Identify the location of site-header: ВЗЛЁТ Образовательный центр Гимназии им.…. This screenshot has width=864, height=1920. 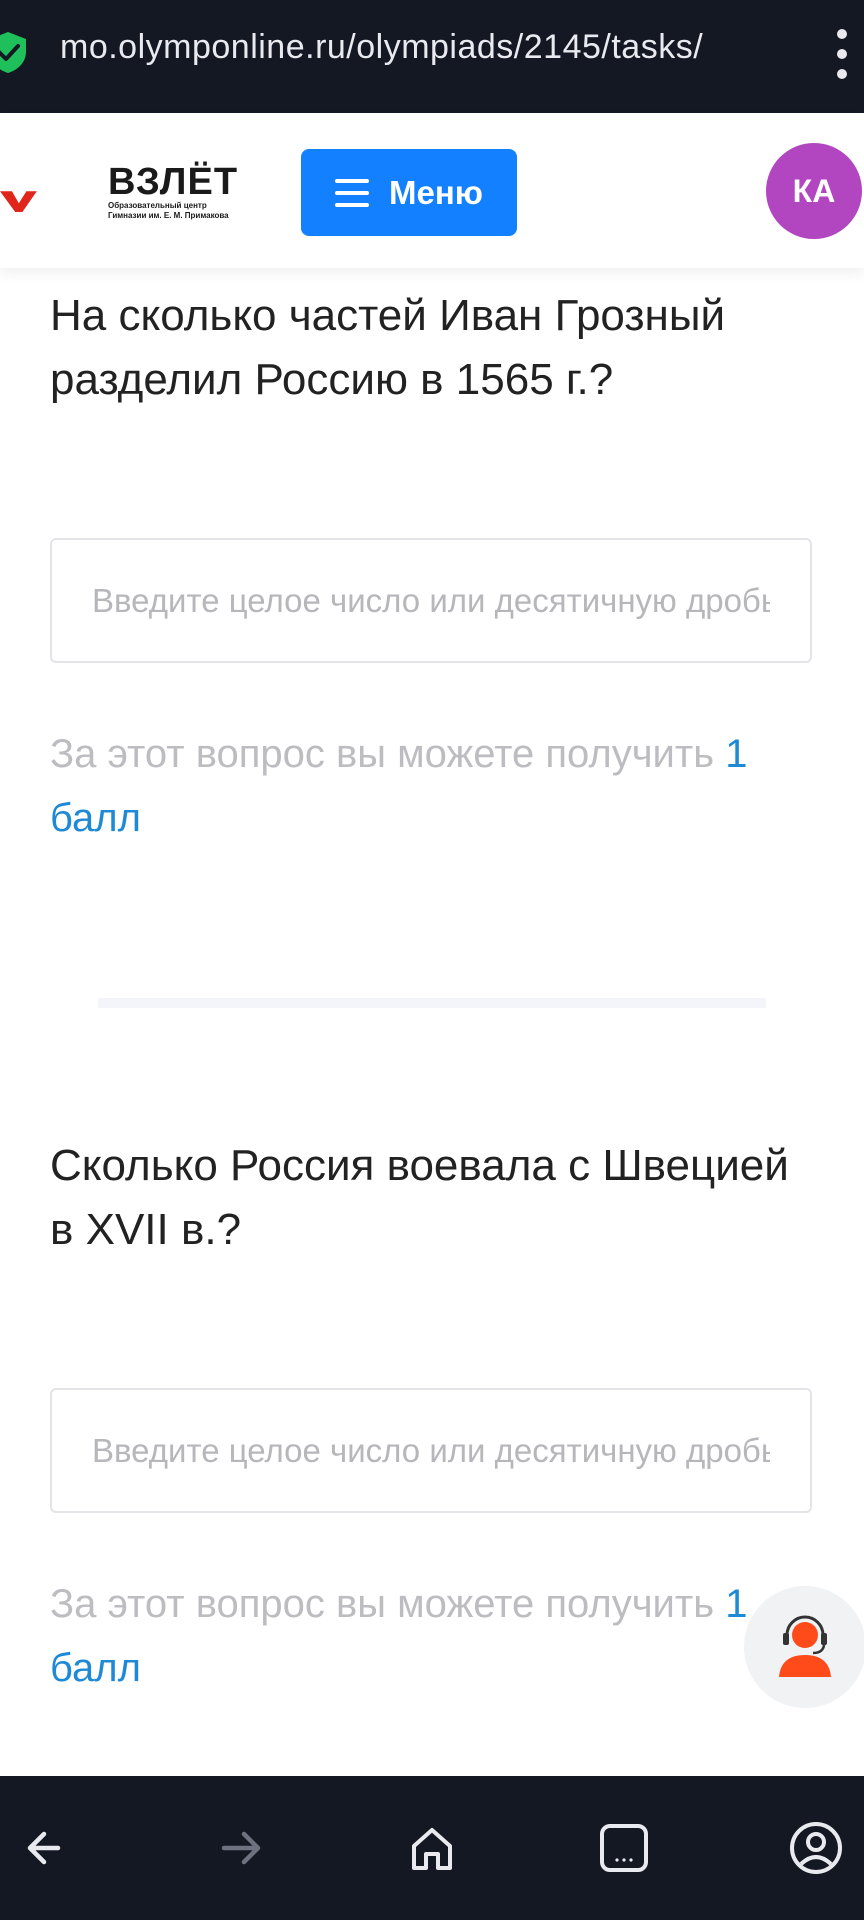
(432, 190).